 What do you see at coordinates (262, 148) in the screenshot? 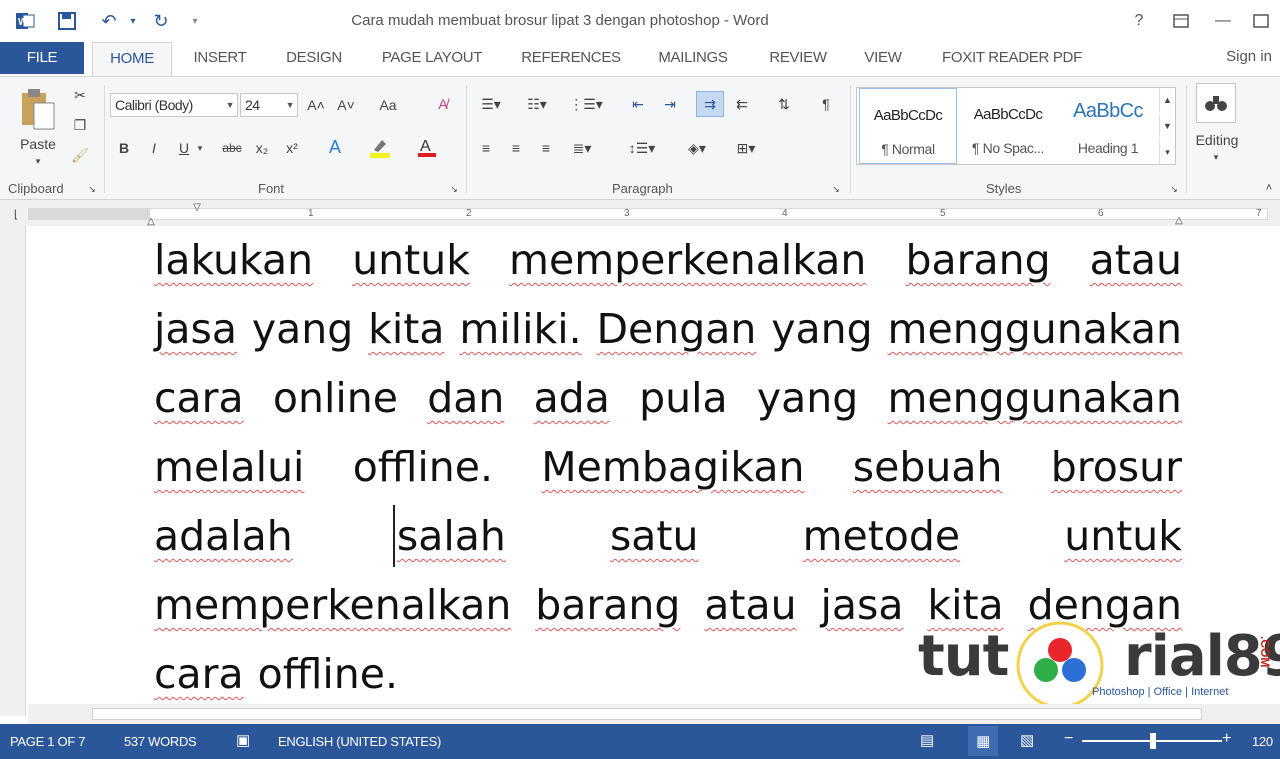
I see `subscript-button: x₂` at bounding box center [262, 148].